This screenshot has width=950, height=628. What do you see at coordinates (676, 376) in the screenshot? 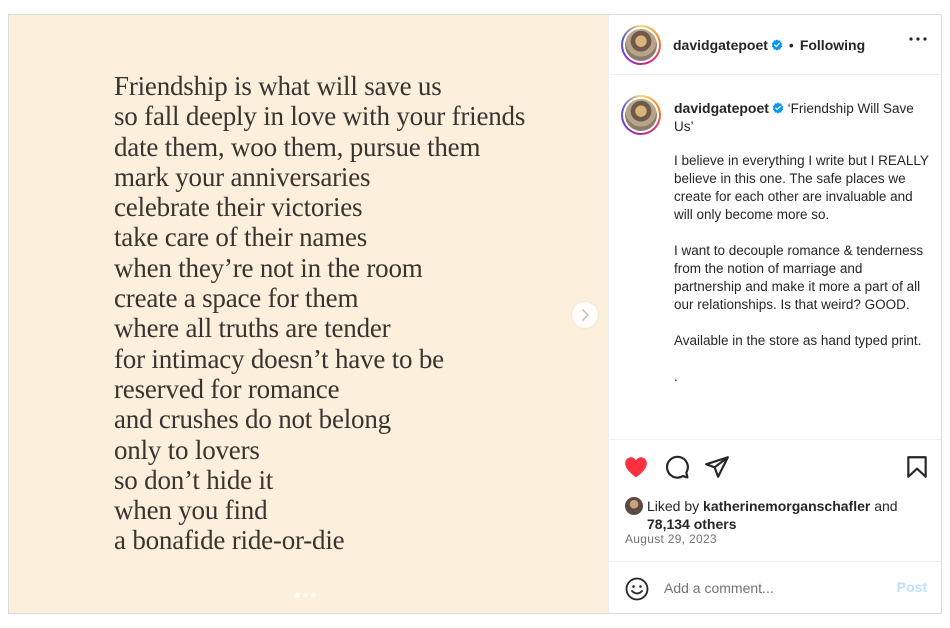
I see `caption-paragraph: .` at bounding box center [676, 376].